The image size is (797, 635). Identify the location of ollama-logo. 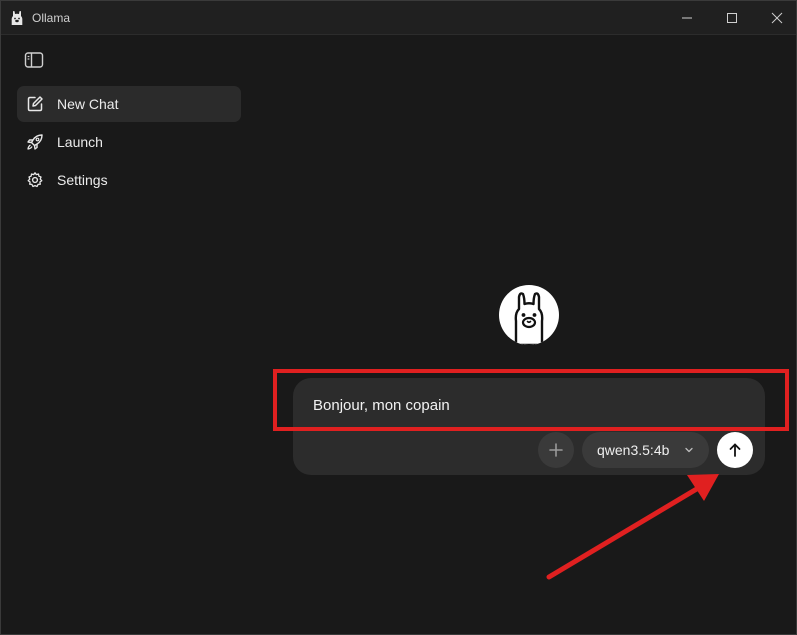
(529, 315).